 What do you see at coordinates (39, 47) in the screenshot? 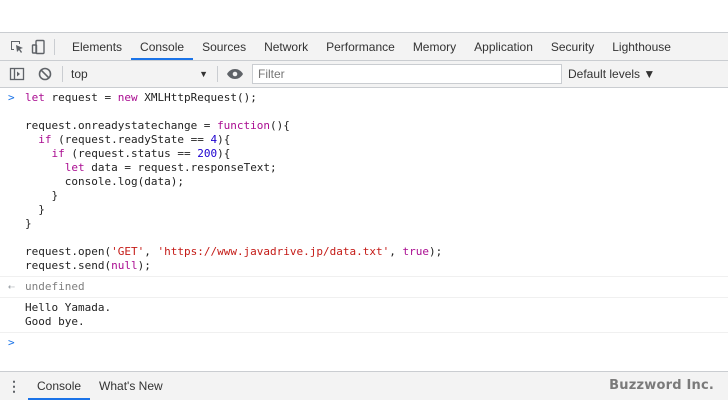
I see `device-toolbar-icon` at bounding box center [39, 47].